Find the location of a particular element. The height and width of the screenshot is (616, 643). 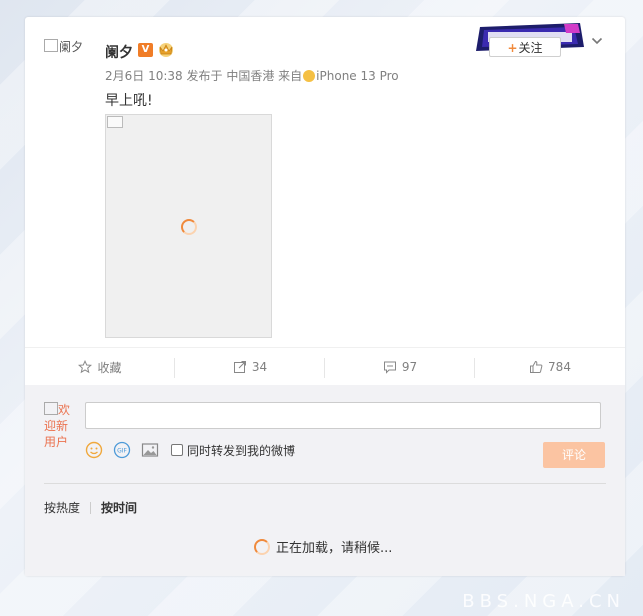

author-avatar: 阑夕 is located at coordinates (66, 48).